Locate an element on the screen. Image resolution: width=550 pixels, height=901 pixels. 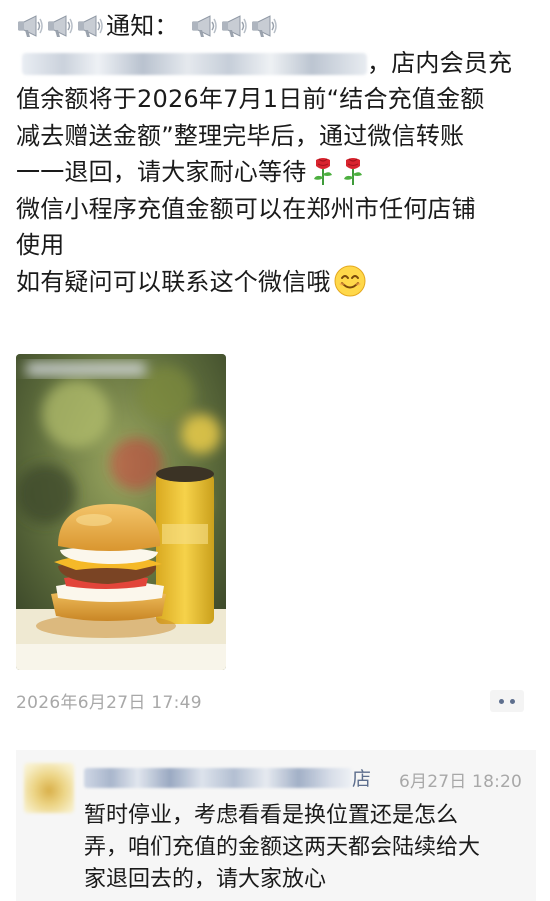
smile-emoji-icon is located at coordinates (350, 281).